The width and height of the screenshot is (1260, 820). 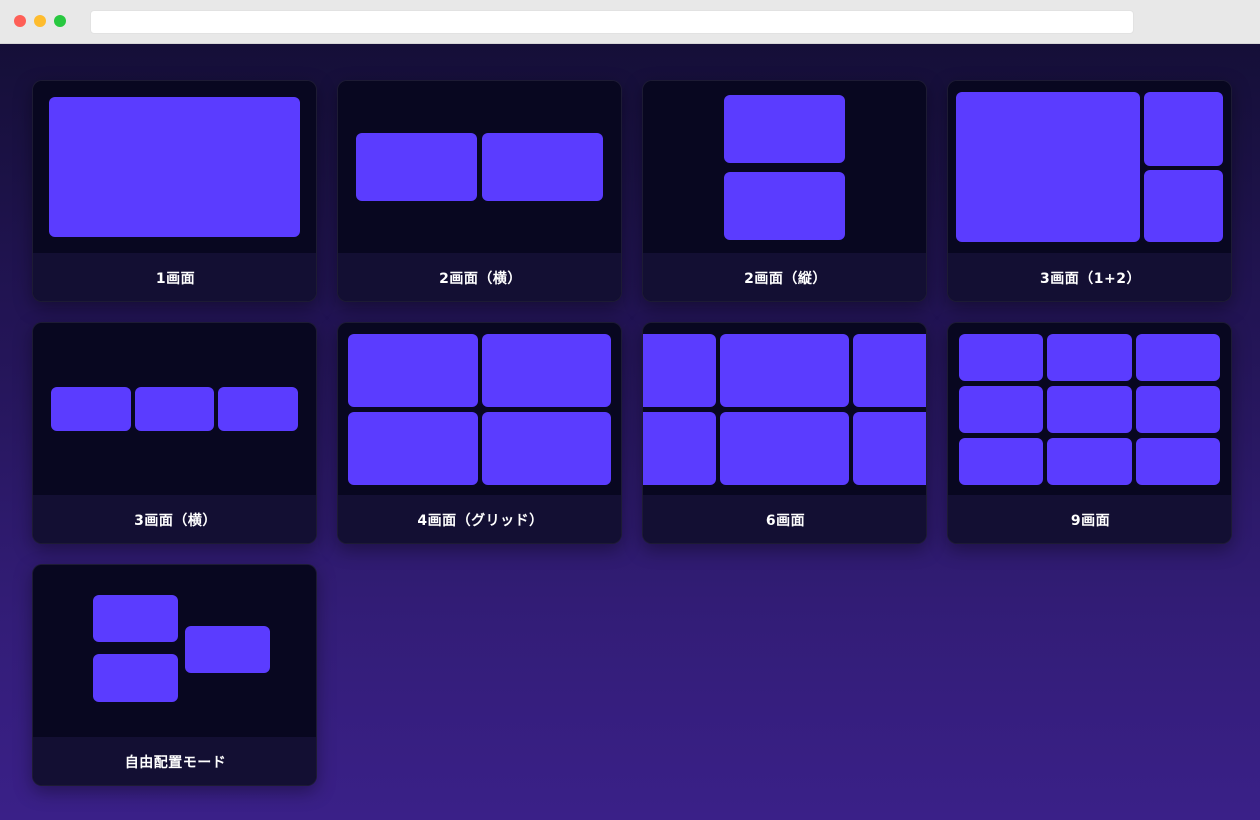 I want to click on layout-card-quad-grid: 4画面（グリッド）, so click(x=479, y=433).